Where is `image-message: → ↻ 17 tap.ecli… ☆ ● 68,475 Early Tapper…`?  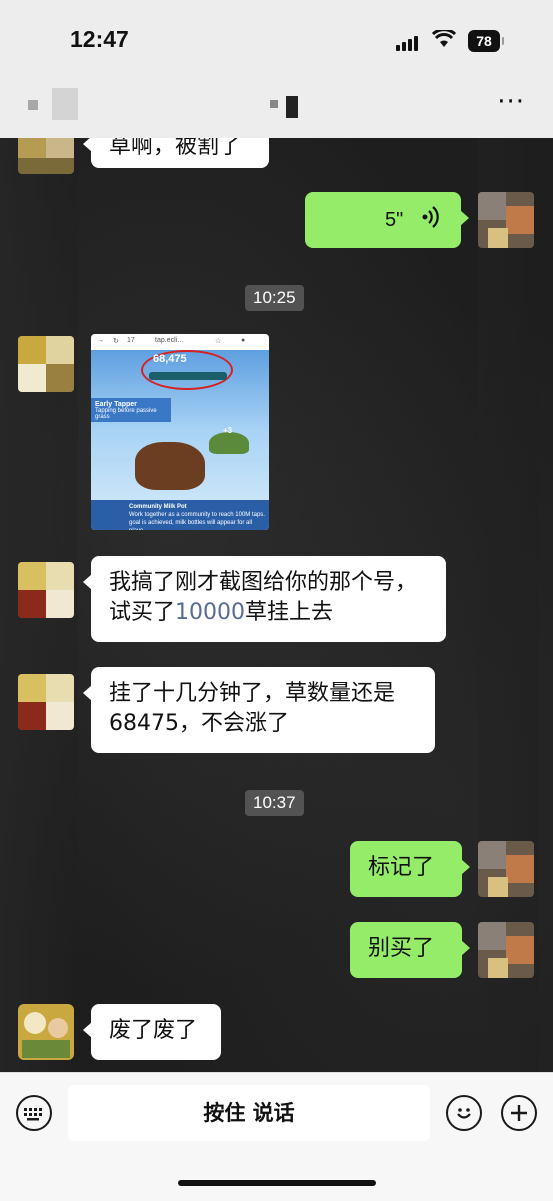
image-message: → ↻ 17 tap.ecli… ☆ ● 68,475 Early Tapper… is located at coordinates (180, 432).